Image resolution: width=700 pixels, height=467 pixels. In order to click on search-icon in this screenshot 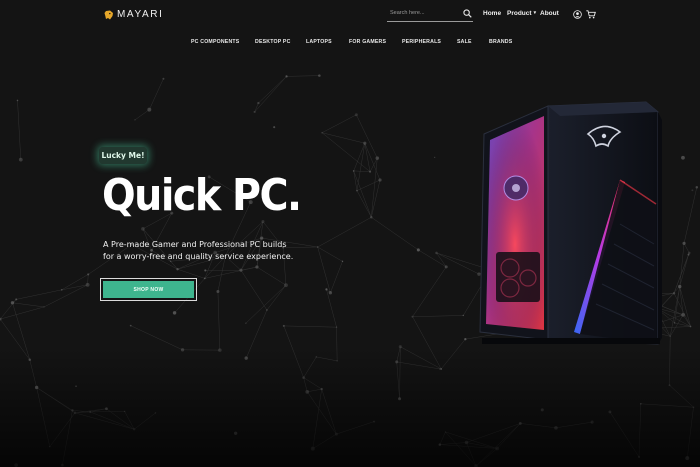, I will do `click(467, 13)`.